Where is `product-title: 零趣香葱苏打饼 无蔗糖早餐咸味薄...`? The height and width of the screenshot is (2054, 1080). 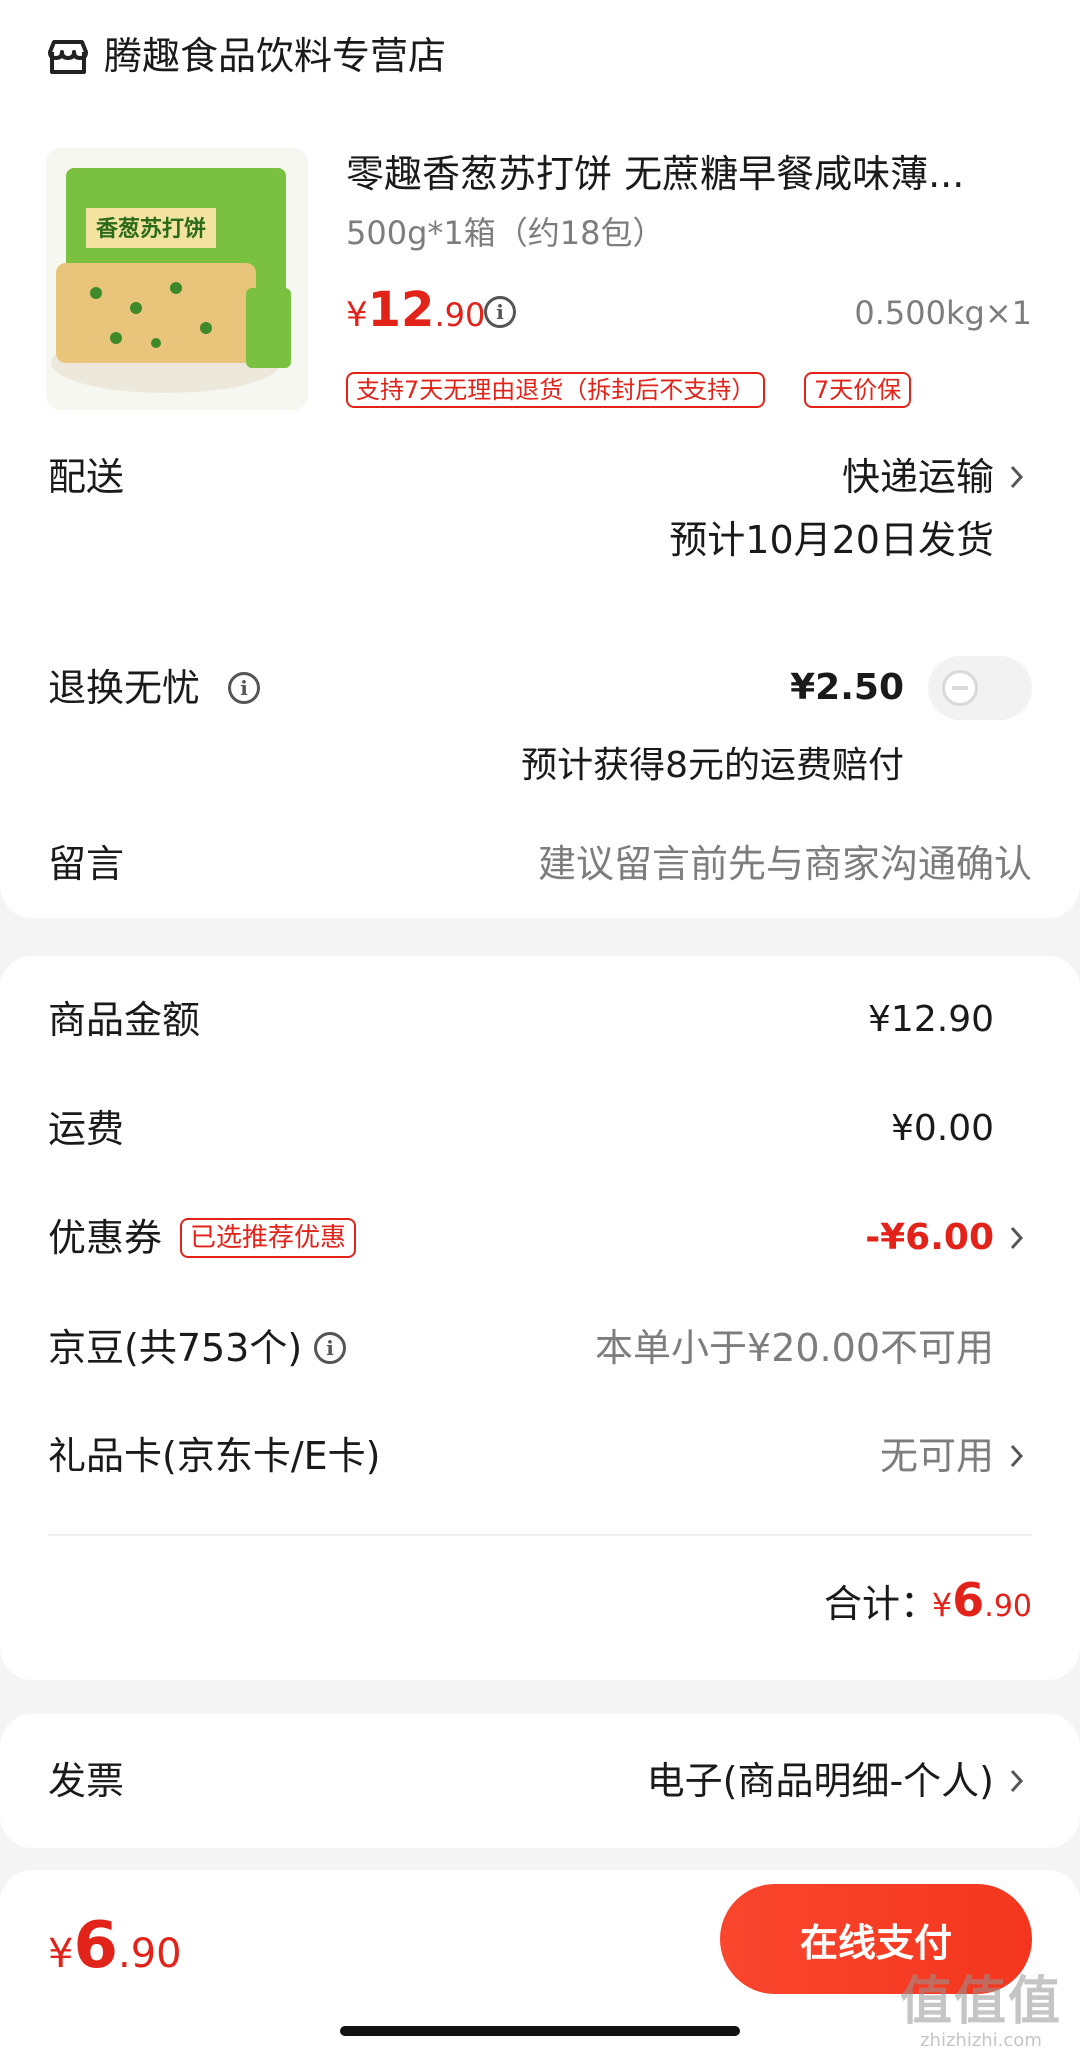
product-title: 零趣香葱苏打饼 无蔗糖早餐咸味薄... is located at coordinates (655, 174).